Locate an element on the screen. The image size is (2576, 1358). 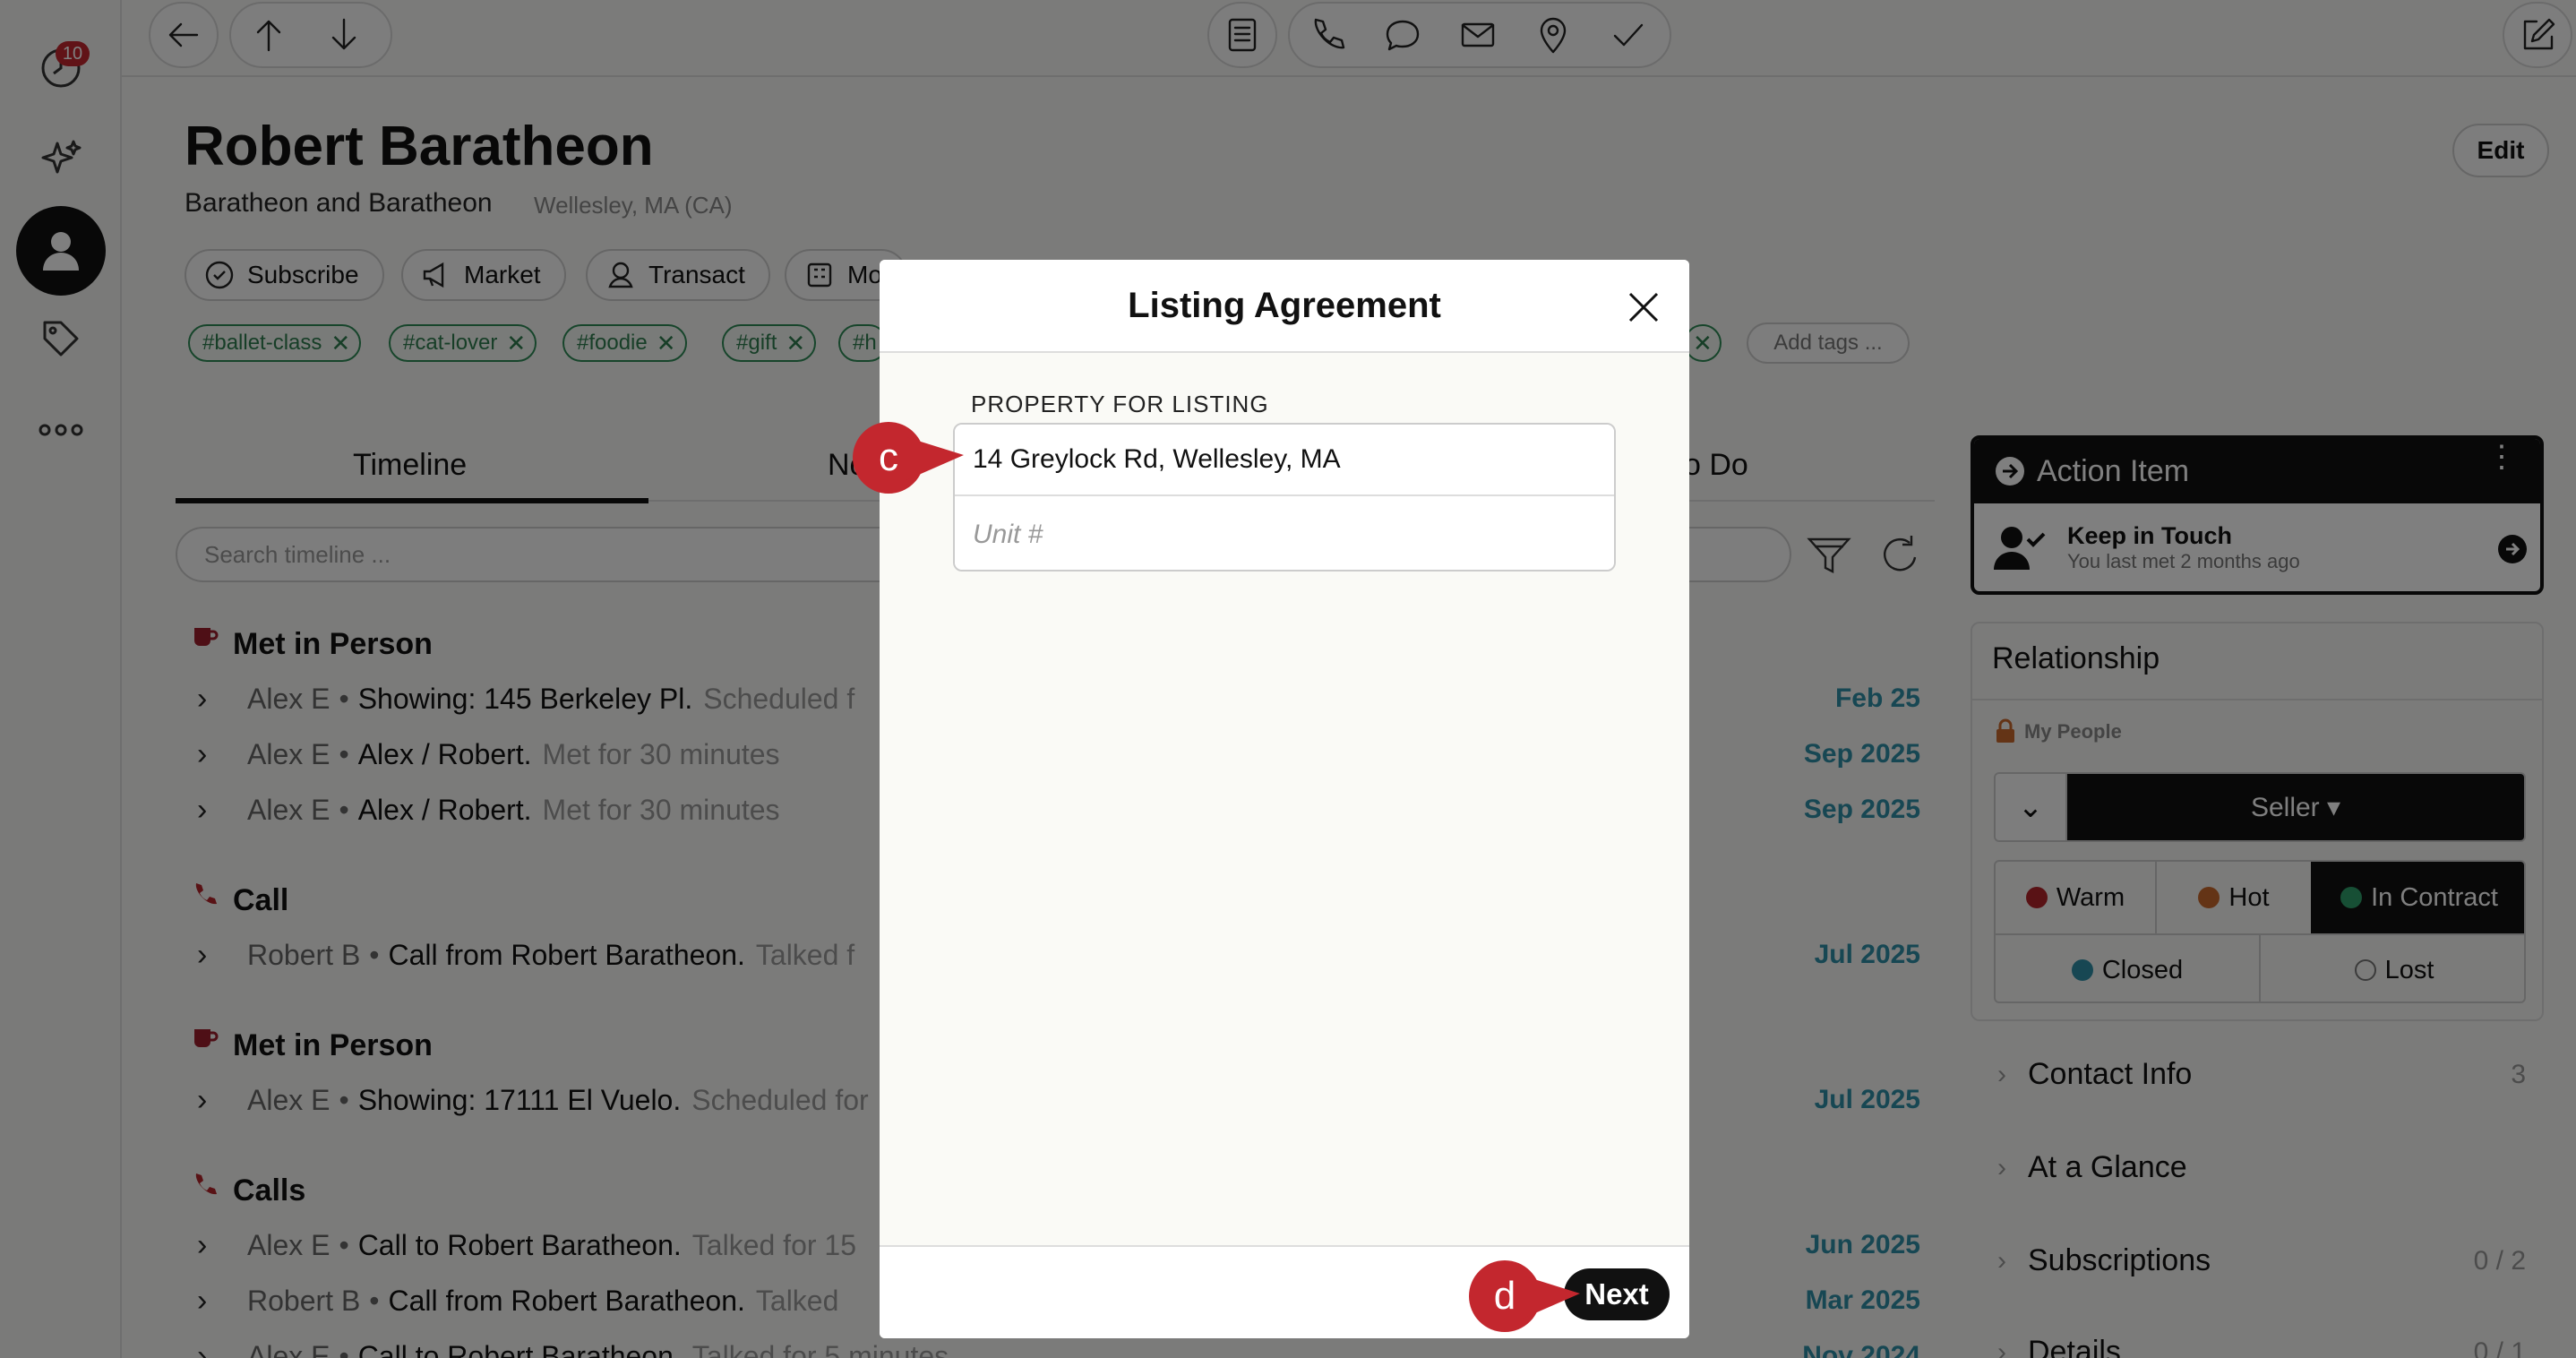
dialog-title: Listing Agreement is located at coordinates (1284, 305).